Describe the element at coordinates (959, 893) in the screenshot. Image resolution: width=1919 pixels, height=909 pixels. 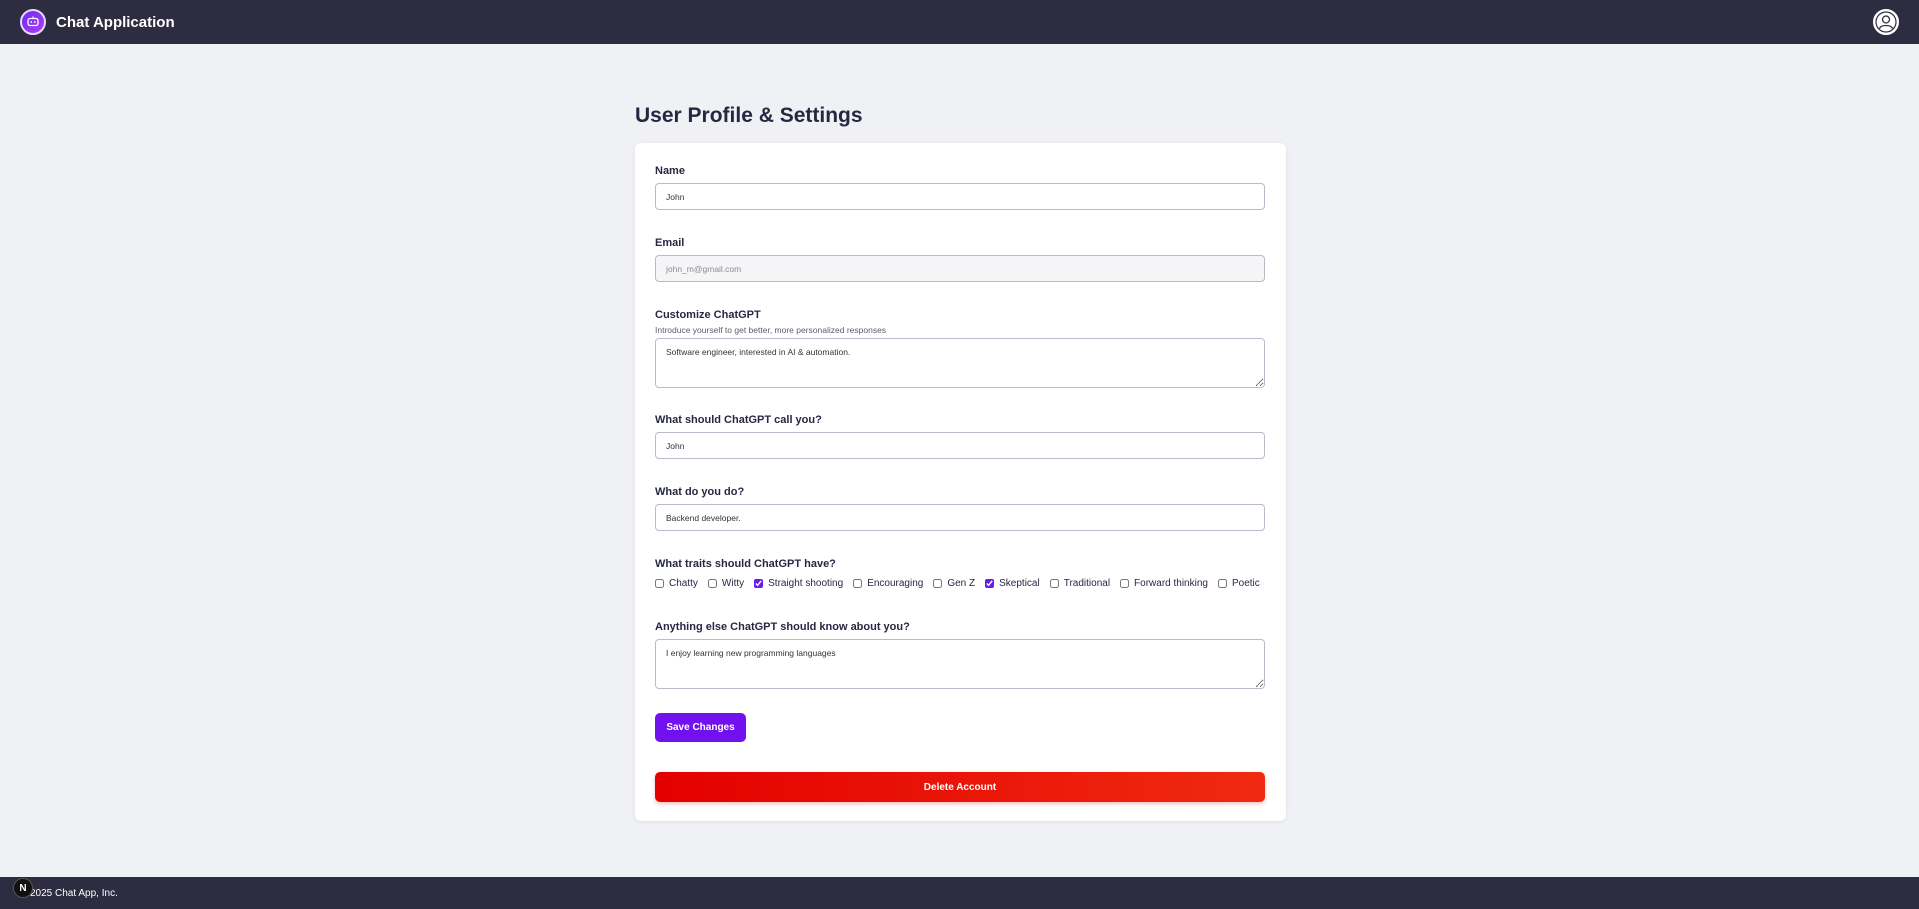
I see `footer: 2025 Chat App, Inc.` at that location.